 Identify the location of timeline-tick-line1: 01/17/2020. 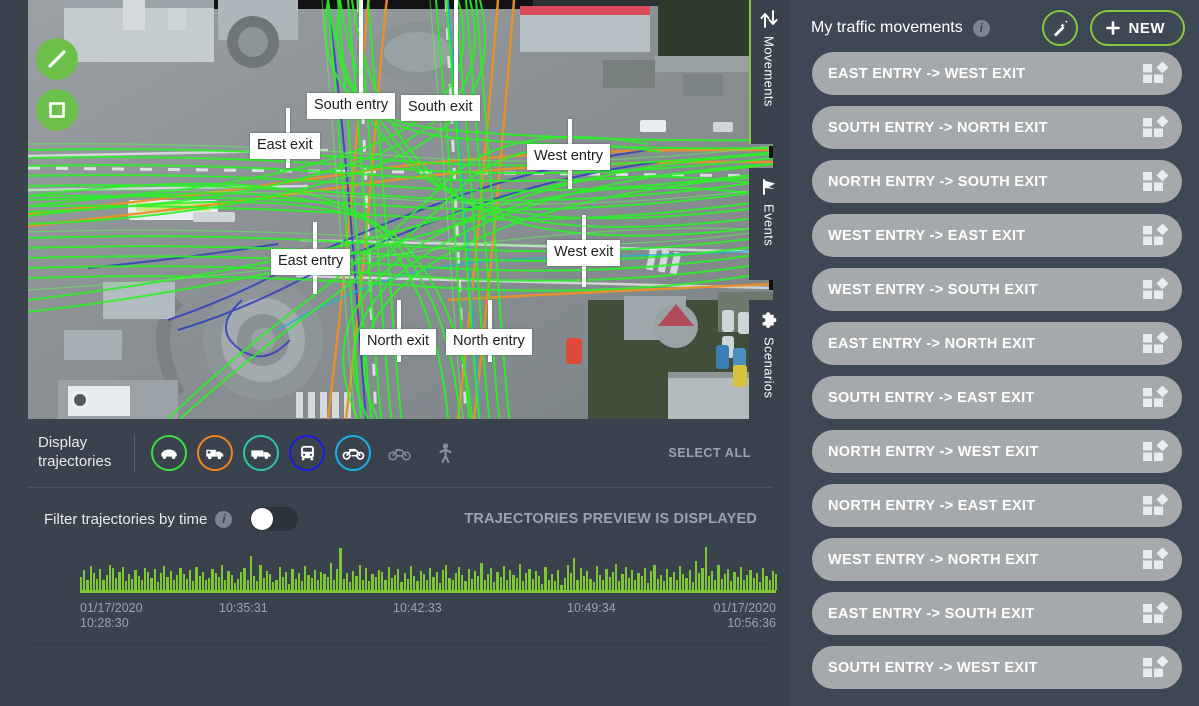
(111, 608).